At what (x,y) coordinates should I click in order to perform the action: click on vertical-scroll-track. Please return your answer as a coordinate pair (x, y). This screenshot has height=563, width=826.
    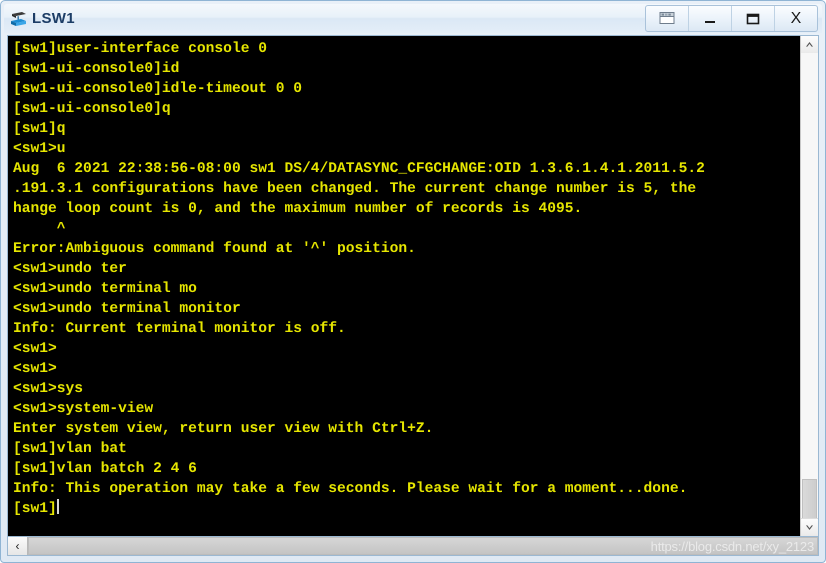
    Looking at the image, I should click on (809, 286).